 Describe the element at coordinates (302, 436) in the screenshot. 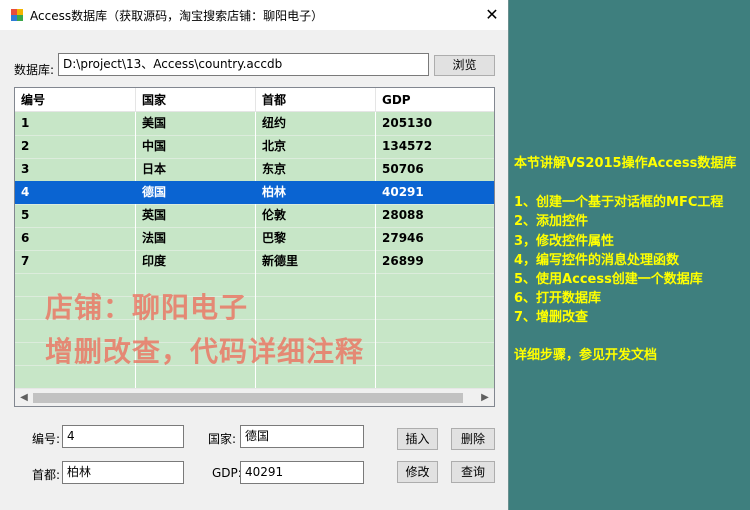

I see `country-input: 德国` at that location.